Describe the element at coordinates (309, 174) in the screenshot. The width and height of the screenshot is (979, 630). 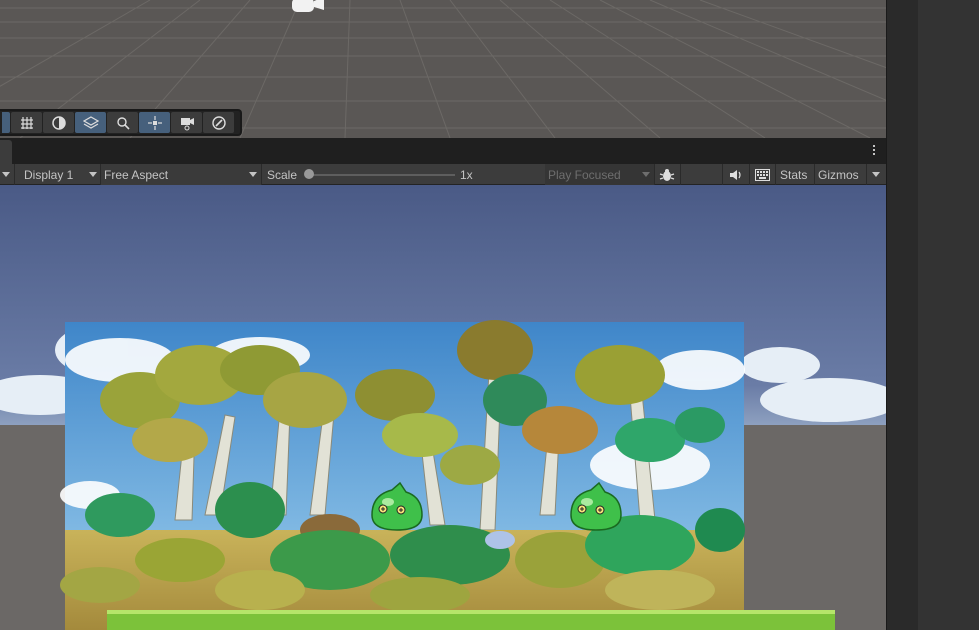
I see `scale-slider-thumb` at that location.